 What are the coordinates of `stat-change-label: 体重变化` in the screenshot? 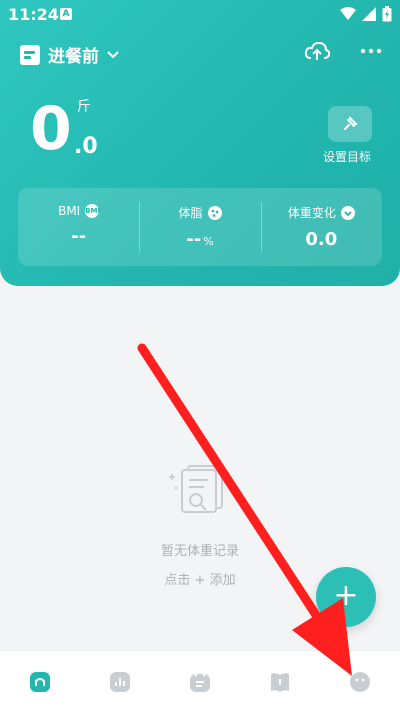 It's located at (311, 213).